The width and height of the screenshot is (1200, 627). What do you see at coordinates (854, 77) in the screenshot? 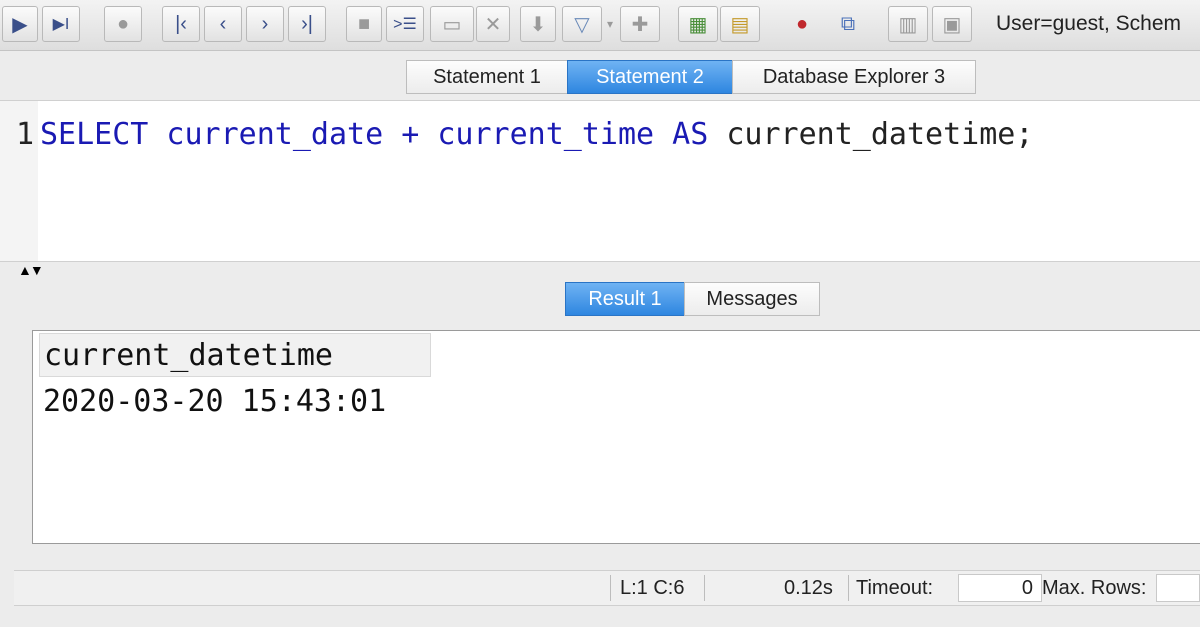
I see `tab-database-explorer-3: Database Explorer 3` at bounding box center [854, 77].